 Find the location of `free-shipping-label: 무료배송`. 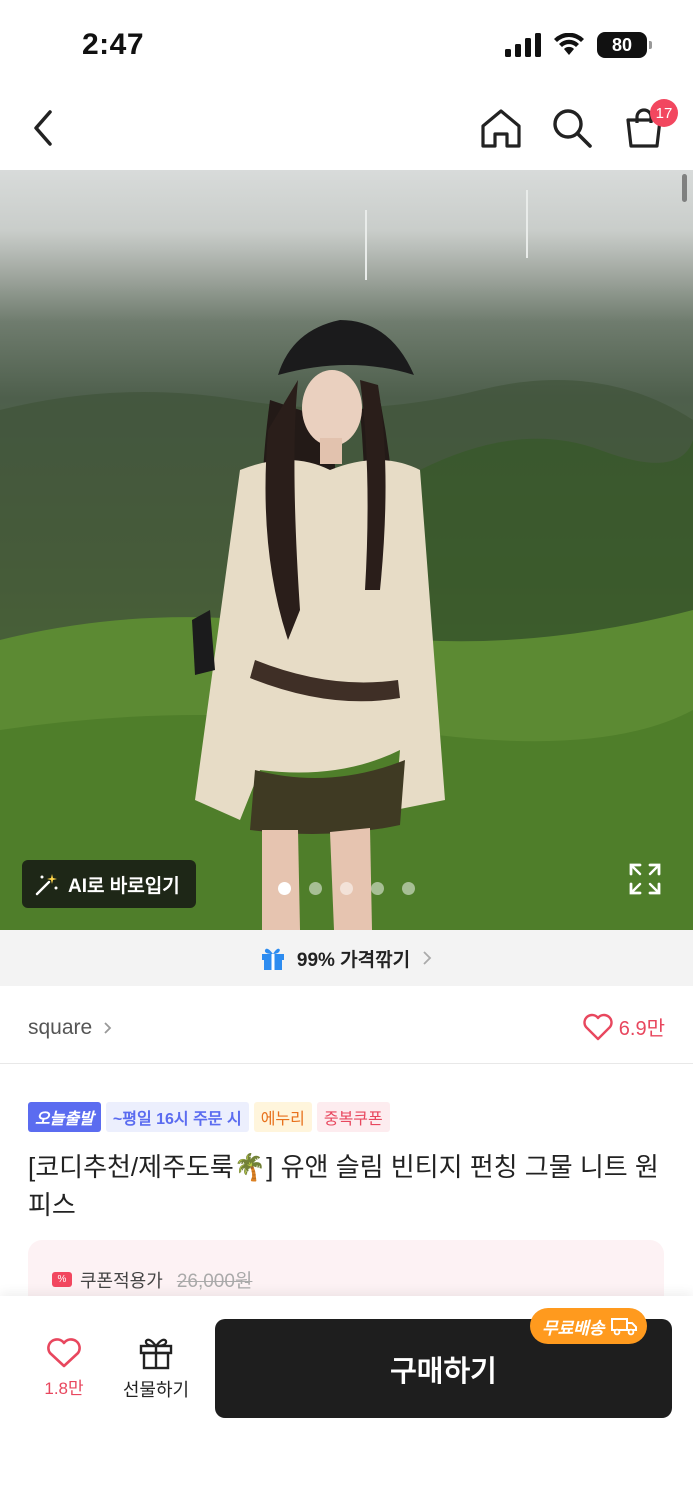

free-shipping-label: 무료배송 is located at coordinates (573, 1328).